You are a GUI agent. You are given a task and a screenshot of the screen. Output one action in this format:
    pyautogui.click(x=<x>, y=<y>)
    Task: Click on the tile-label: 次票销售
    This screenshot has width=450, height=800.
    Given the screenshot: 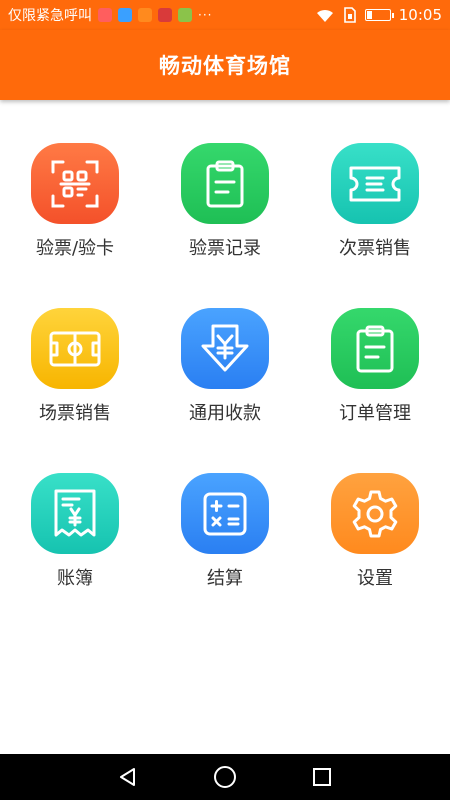 What is the action you would take?
    pyautogui.click(x=375, y=248)
    